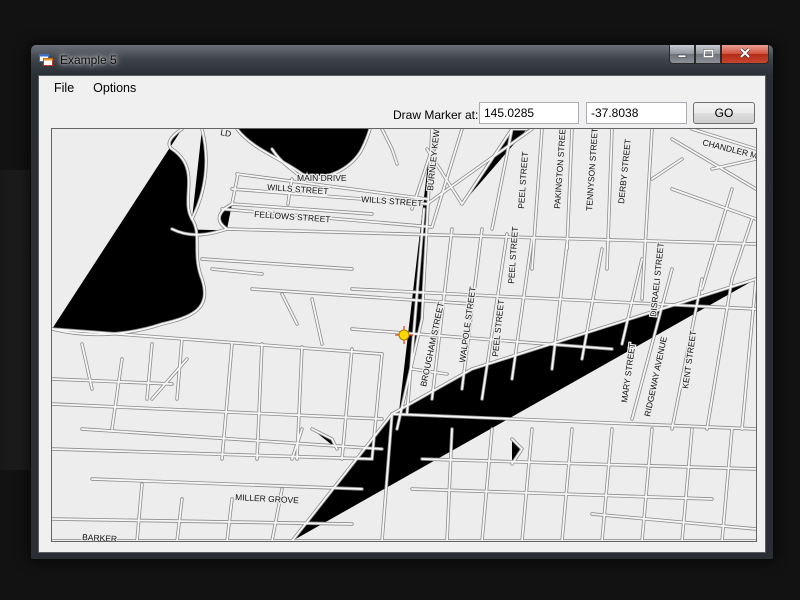  What do you see at coordinates (88, 60) in the screenshot?
I see `window-title: Example 5` at bounding box center [88, 60].